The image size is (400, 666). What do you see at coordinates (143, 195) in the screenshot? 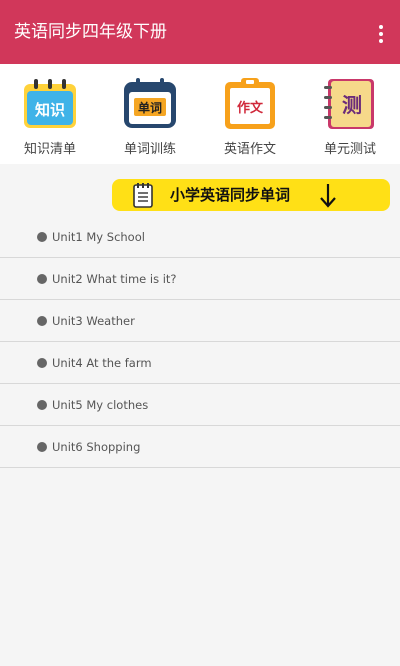
I see `note-icon` at bounding box center [143, 195].